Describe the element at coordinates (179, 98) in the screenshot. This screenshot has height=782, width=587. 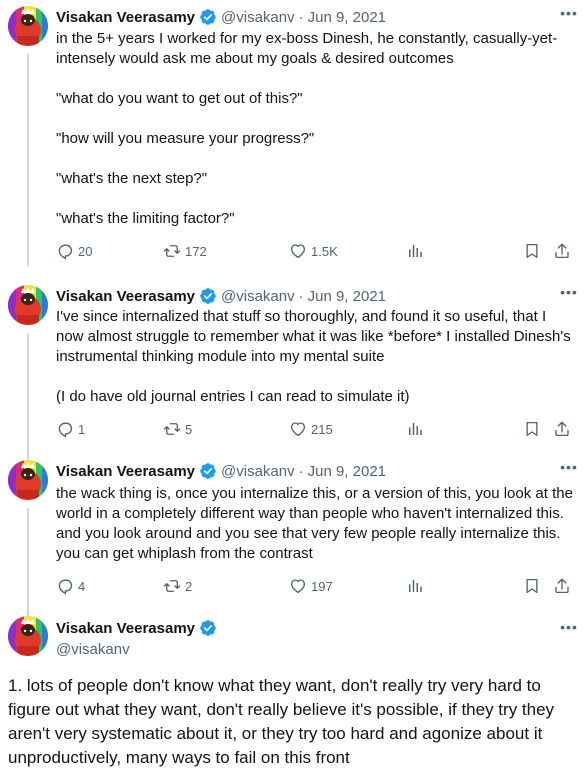
I see `tweet-paragraph: "what do you want to get out of this?"` at that location.